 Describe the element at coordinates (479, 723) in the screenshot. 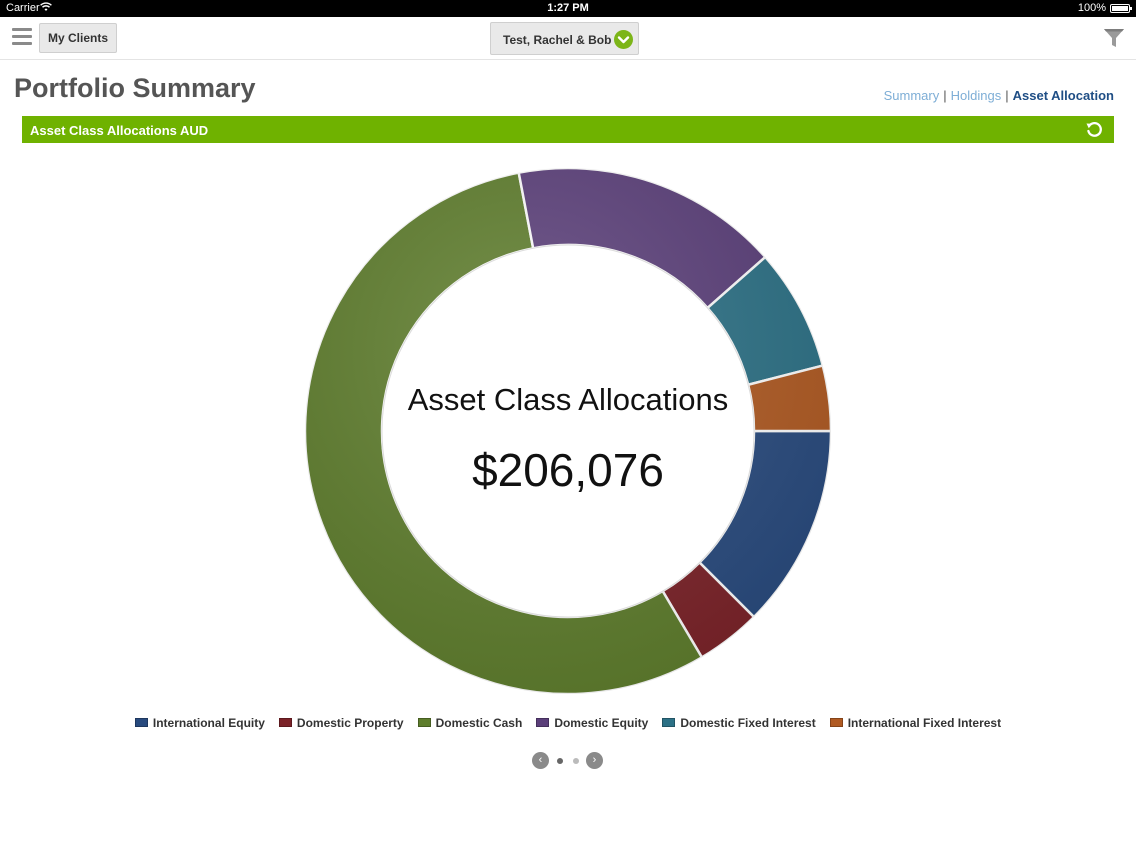

I see `legend-label: Domestic Cash` at that location.